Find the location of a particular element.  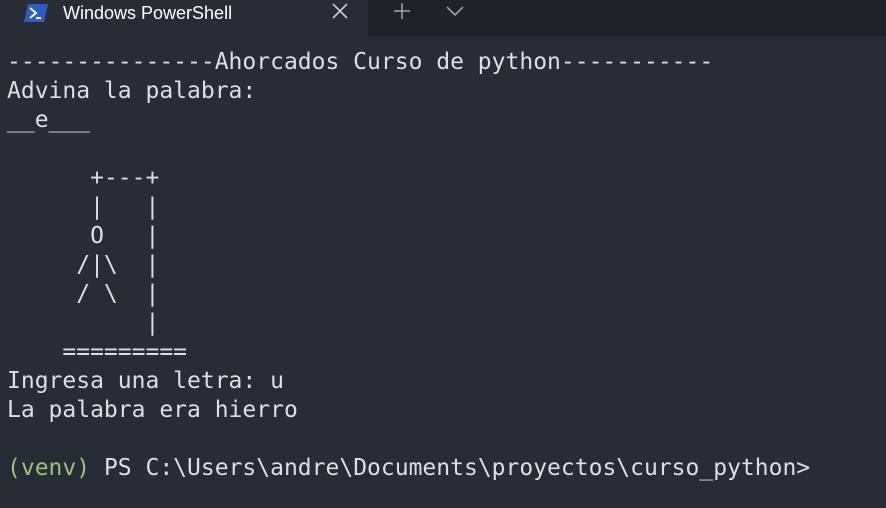

chevron-down-icon is located at coordinates (455, 11).